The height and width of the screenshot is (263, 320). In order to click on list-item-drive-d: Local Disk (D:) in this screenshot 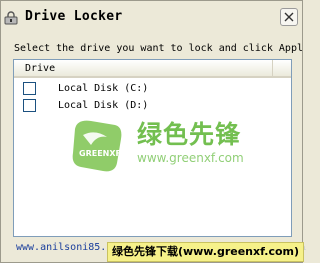, I will do `click(152, 105)`.